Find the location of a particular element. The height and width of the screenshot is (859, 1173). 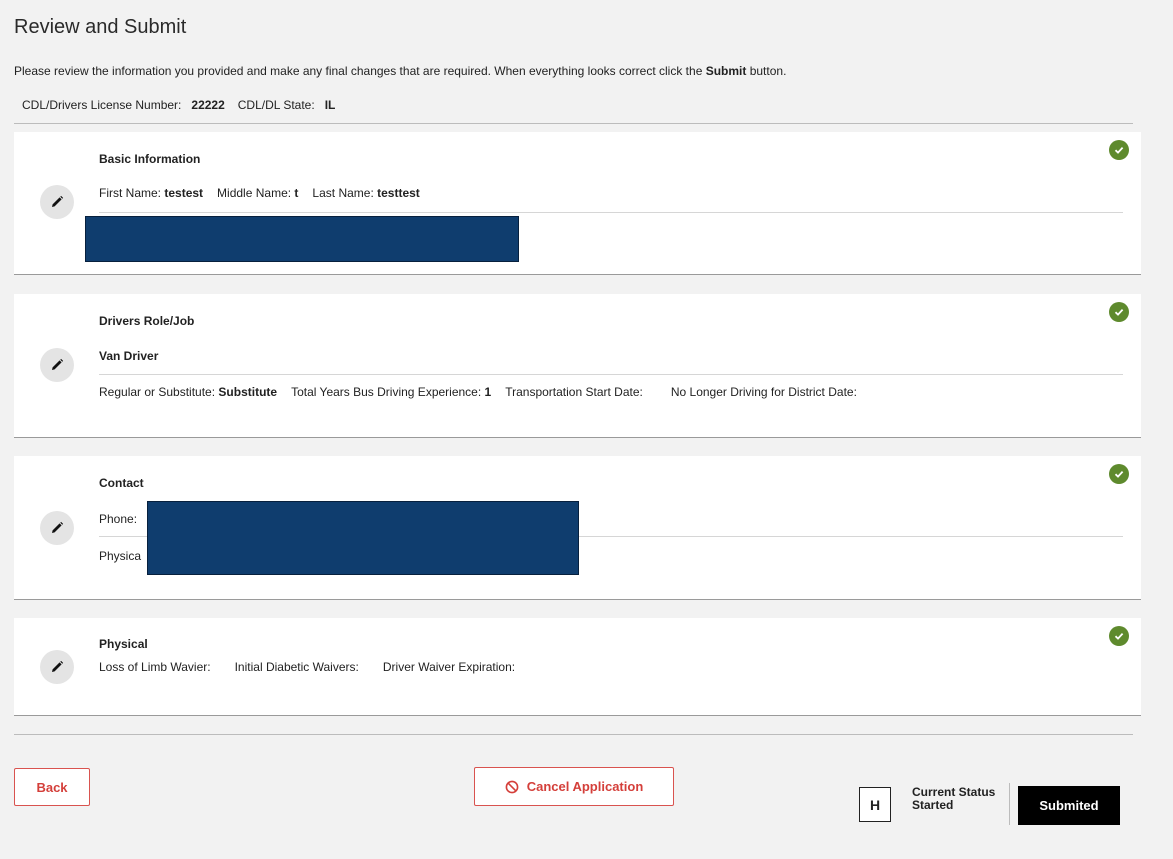

drivers-role-title: Drivers Role/Job is located at coordinates (147, 321).